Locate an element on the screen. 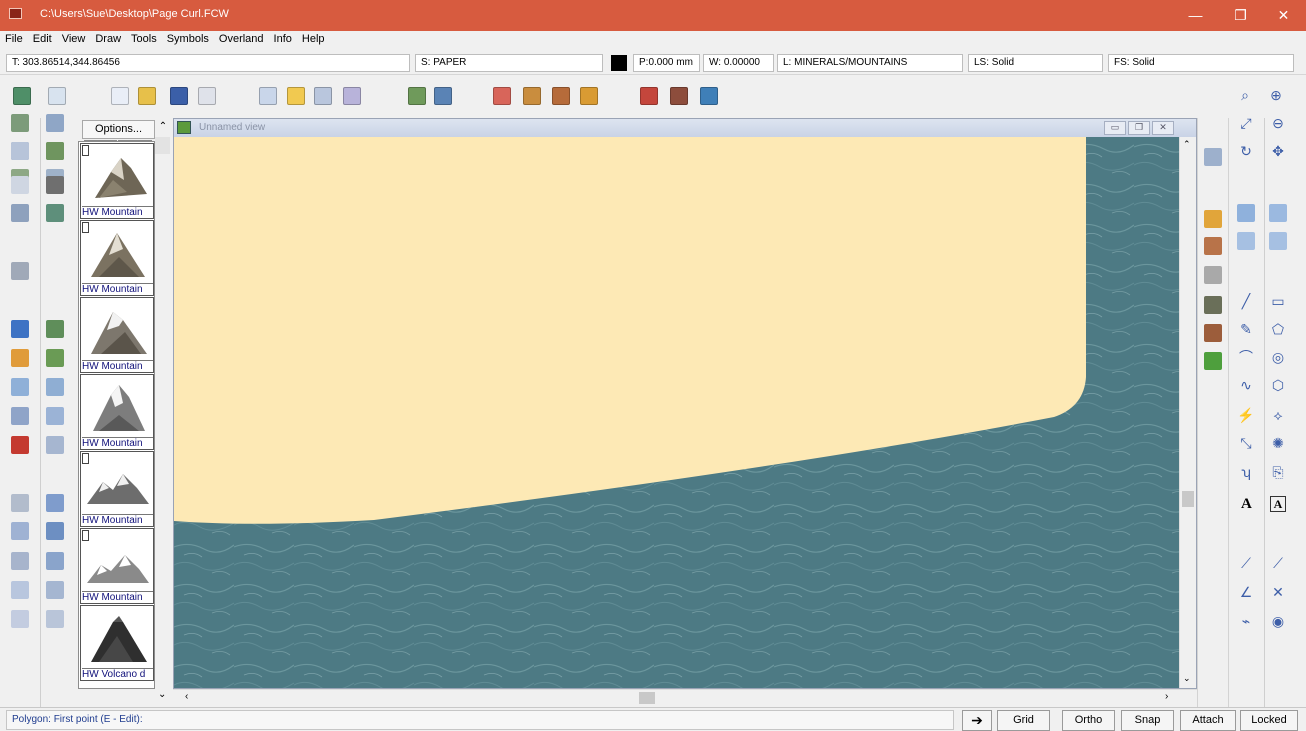  trace-icon is located at coordinates (55, 213).